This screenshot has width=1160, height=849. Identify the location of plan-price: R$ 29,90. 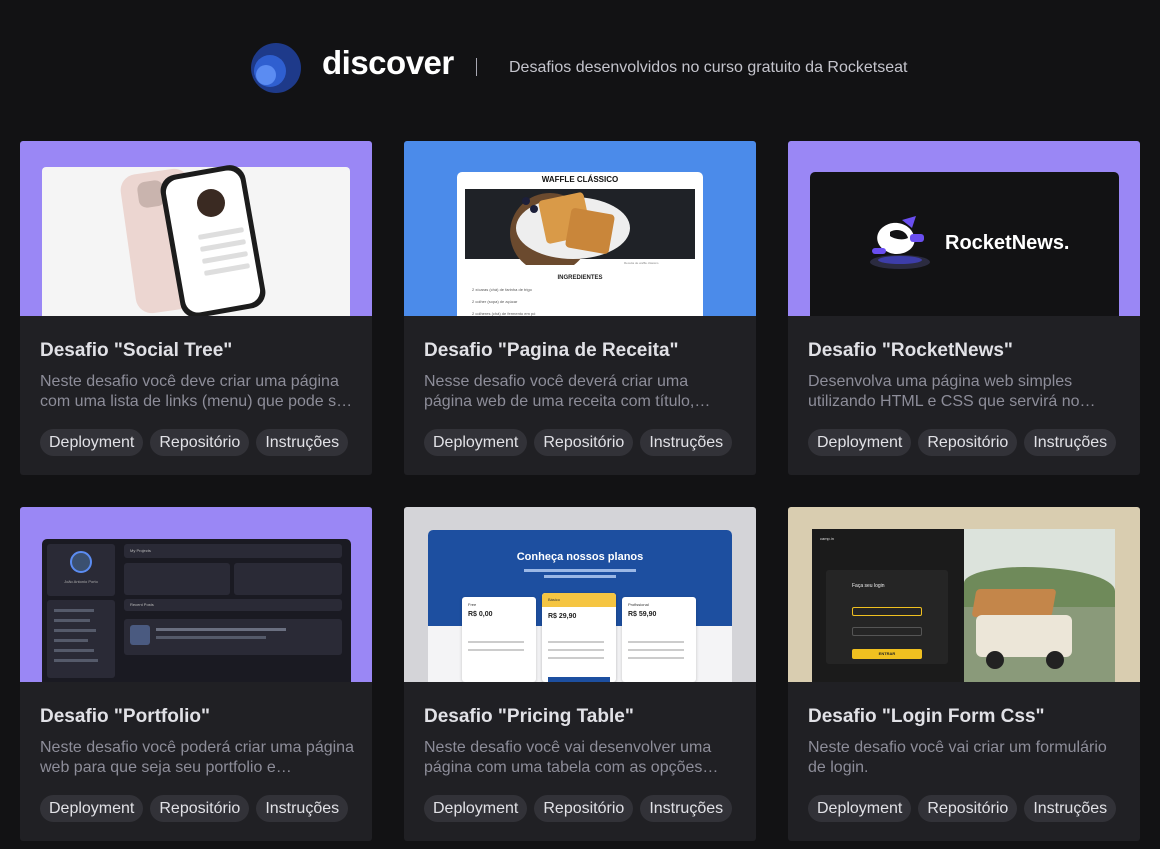
(562, 616).